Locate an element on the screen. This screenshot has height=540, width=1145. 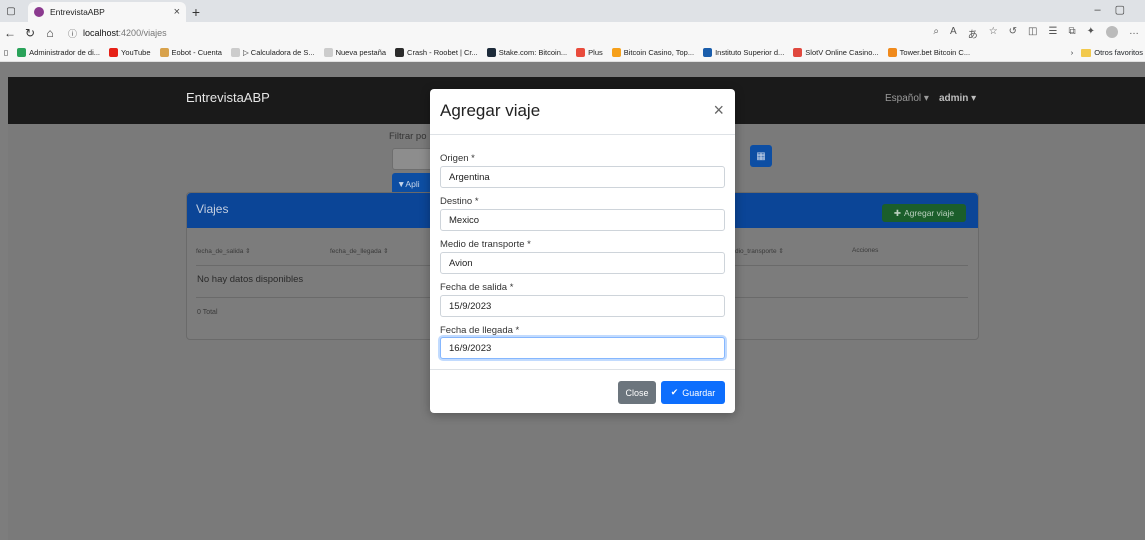
browser-tab-bar: ▢ EntrevistaABP × + –▢ is located at coordinates (572, 11).